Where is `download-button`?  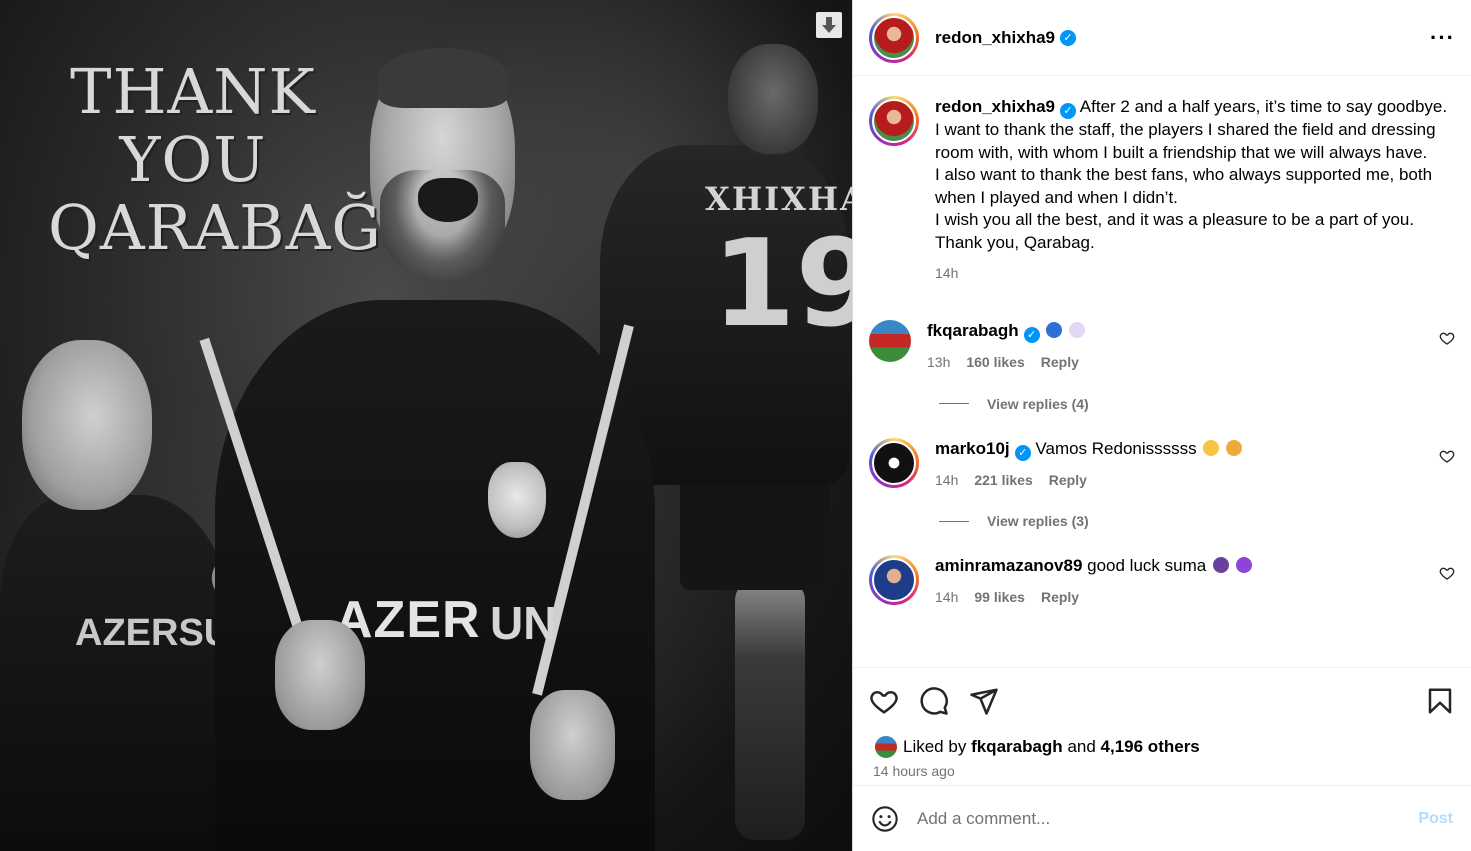
download-button is located at coordinates (829, 25).